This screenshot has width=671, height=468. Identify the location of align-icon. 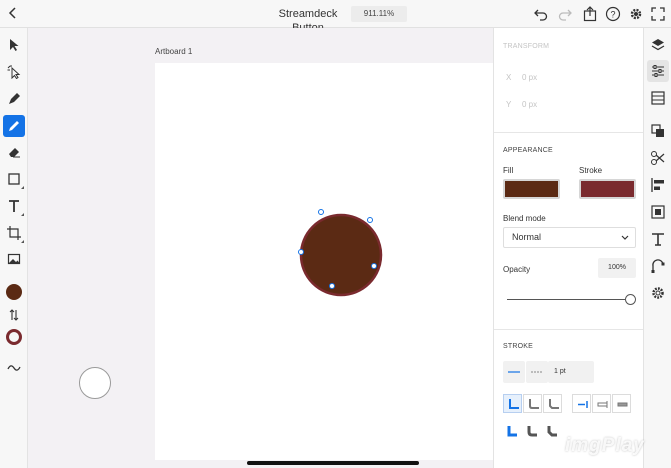
(658, 185).